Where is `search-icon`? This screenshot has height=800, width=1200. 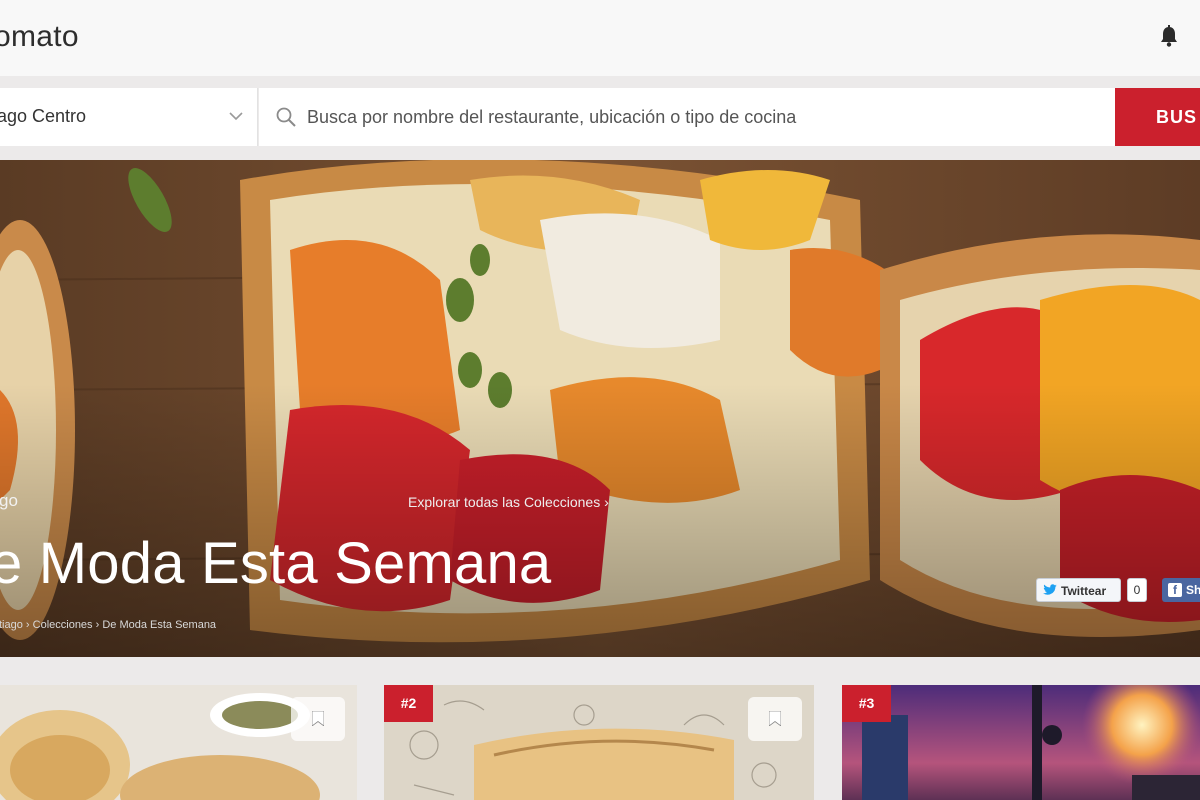
search-icon is located at coordinates (286, 117).